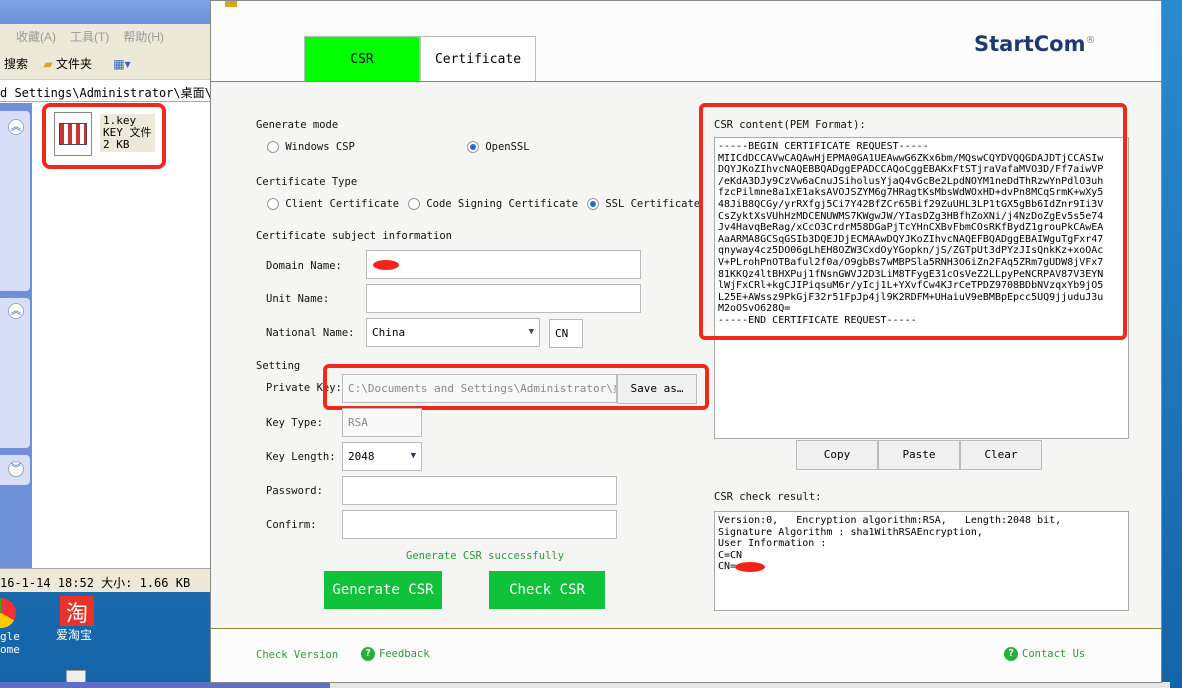 Image resolution: width=1182 pixels, height=688 pixels. Describe the element at coordinates (1030, 44) in the screenshot. I see `brand-text: StartCom` at that location.